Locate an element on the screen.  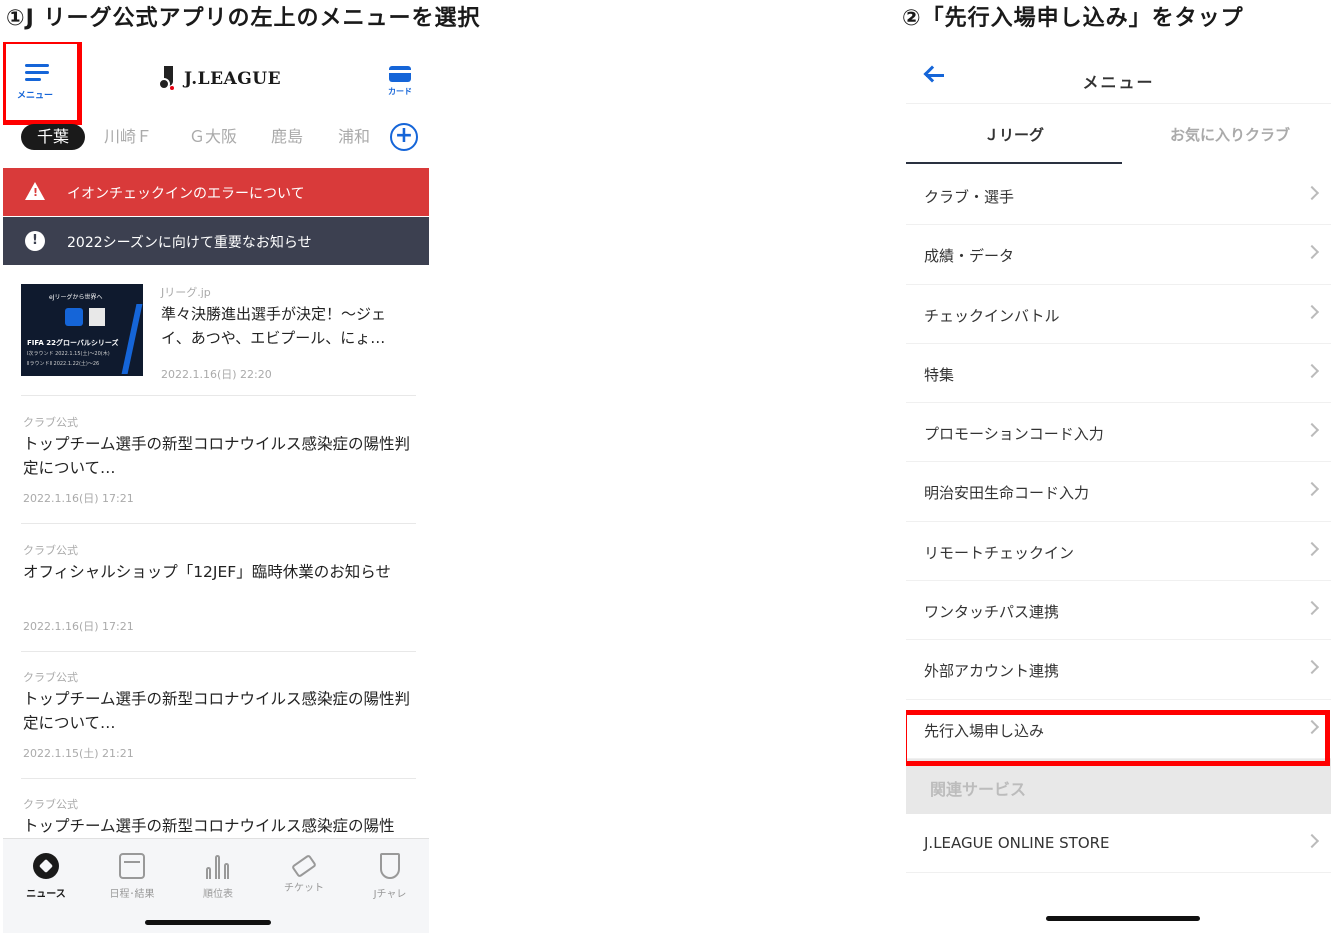
cygames-logo-icon is located at coordinates (97, 317).